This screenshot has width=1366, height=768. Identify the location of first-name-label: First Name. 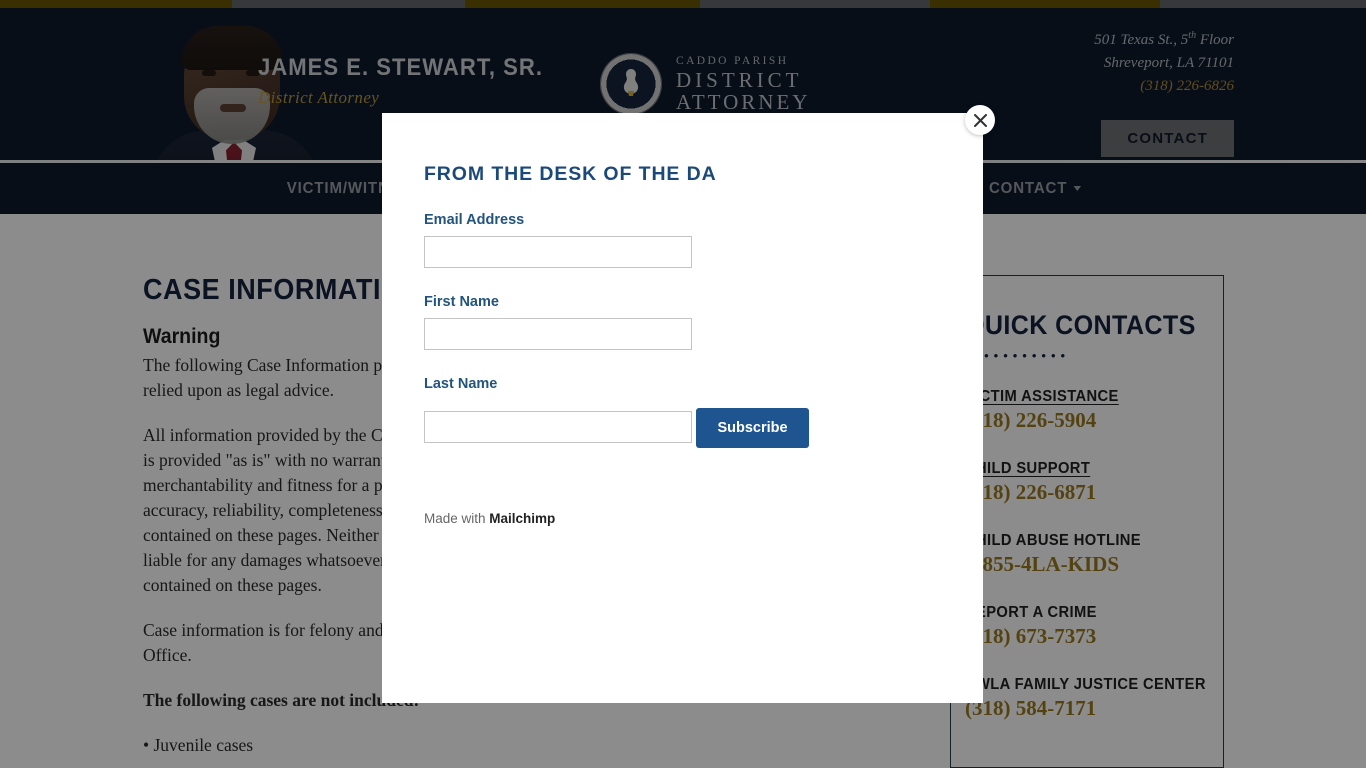
(461, 302).